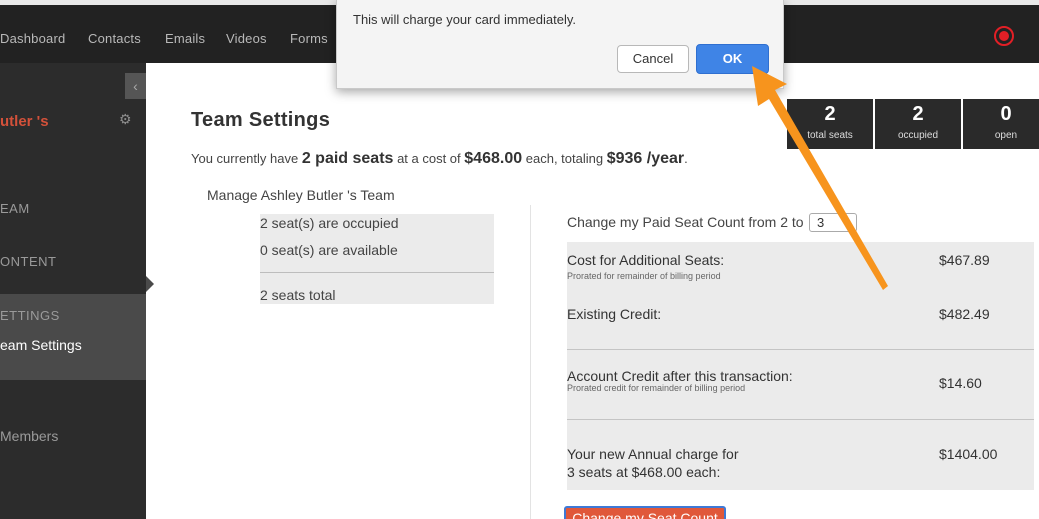 This screenshot has height=519, width=1039. I want to click on annual-charge-value: $1404.00, so click(968, 454).